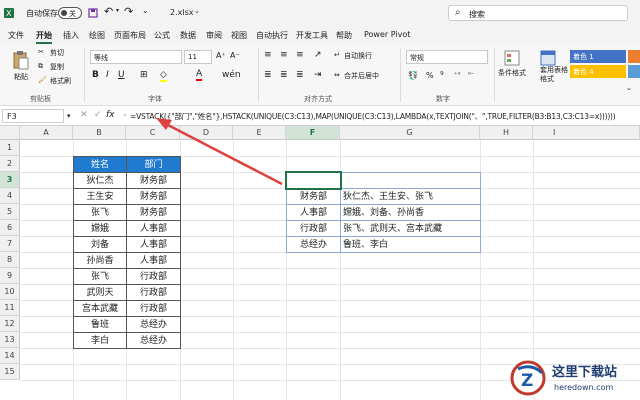 This screenshot has height=400, width=640. I want to click on tab-data: 数据, so click(188, 35).